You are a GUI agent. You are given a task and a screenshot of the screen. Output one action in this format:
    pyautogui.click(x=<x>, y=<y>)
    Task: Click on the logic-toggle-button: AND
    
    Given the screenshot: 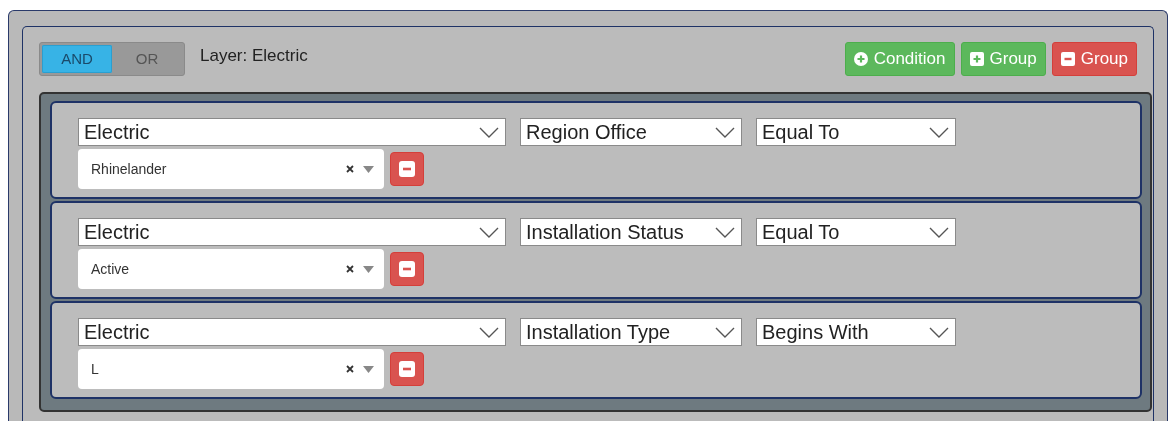 What is the action you would take?
    pyautogui.click(x=77, y=58)
    